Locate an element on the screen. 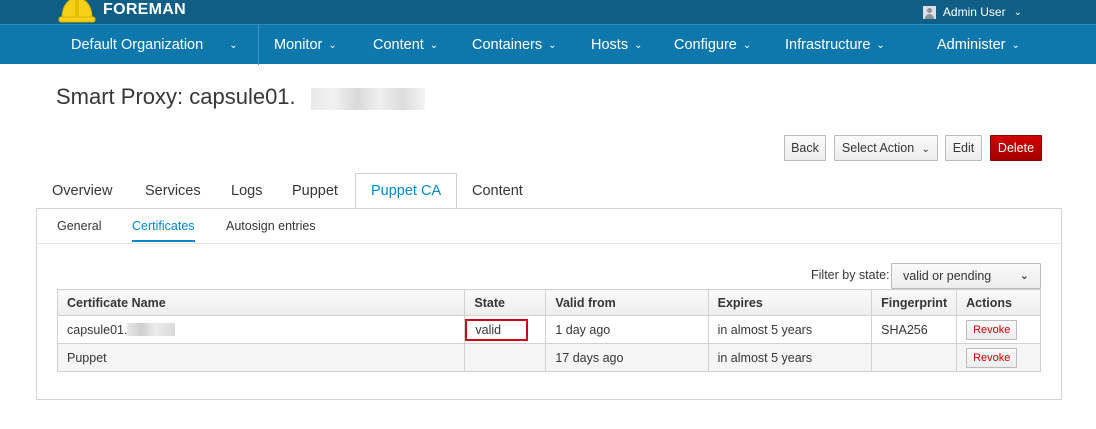  subtab-general: General is located at coordinates (79, 226).